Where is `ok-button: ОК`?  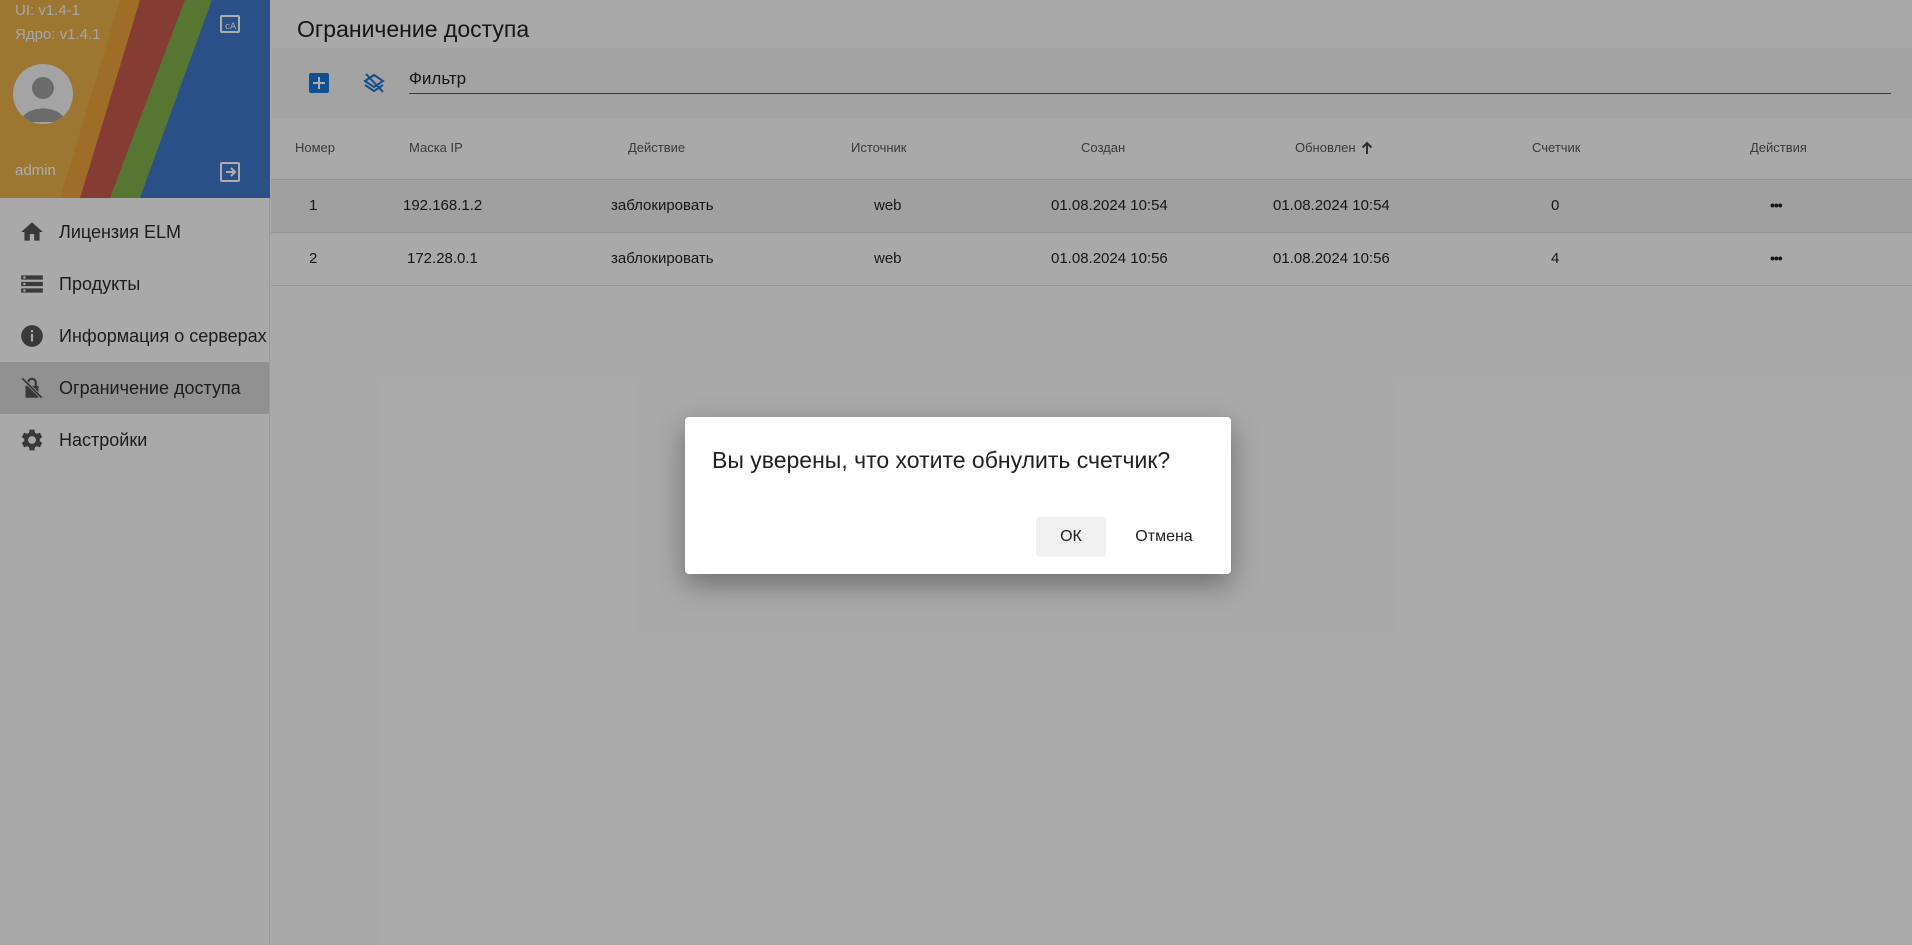
ok-button: ОК is located at coordinates (1071, 537).